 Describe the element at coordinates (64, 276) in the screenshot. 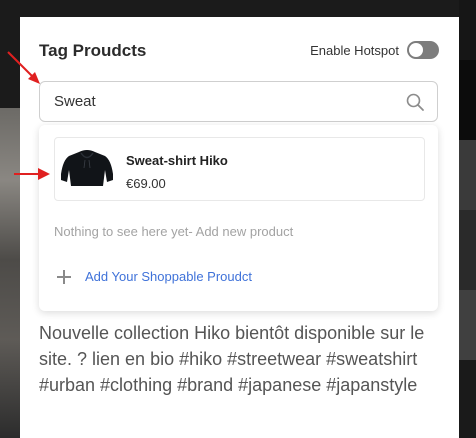

I see `plus-icon` at that location.